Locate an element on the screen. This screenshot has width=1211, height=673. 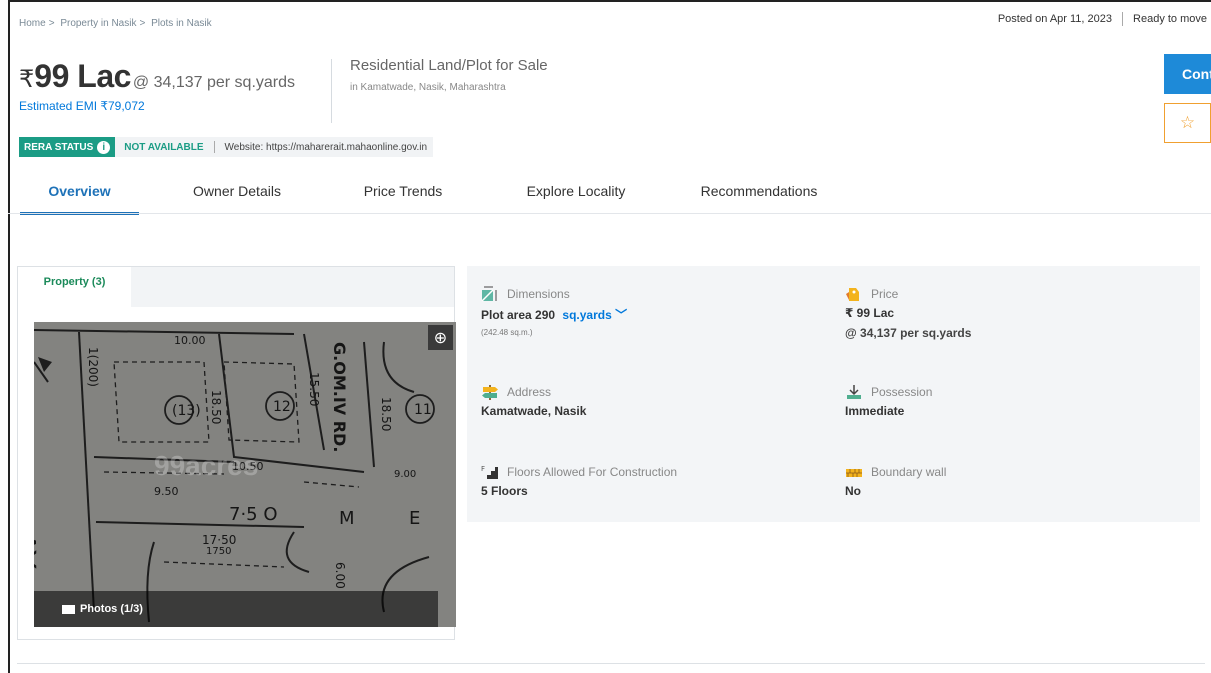
section-divider is located at coordinates (611, 663).